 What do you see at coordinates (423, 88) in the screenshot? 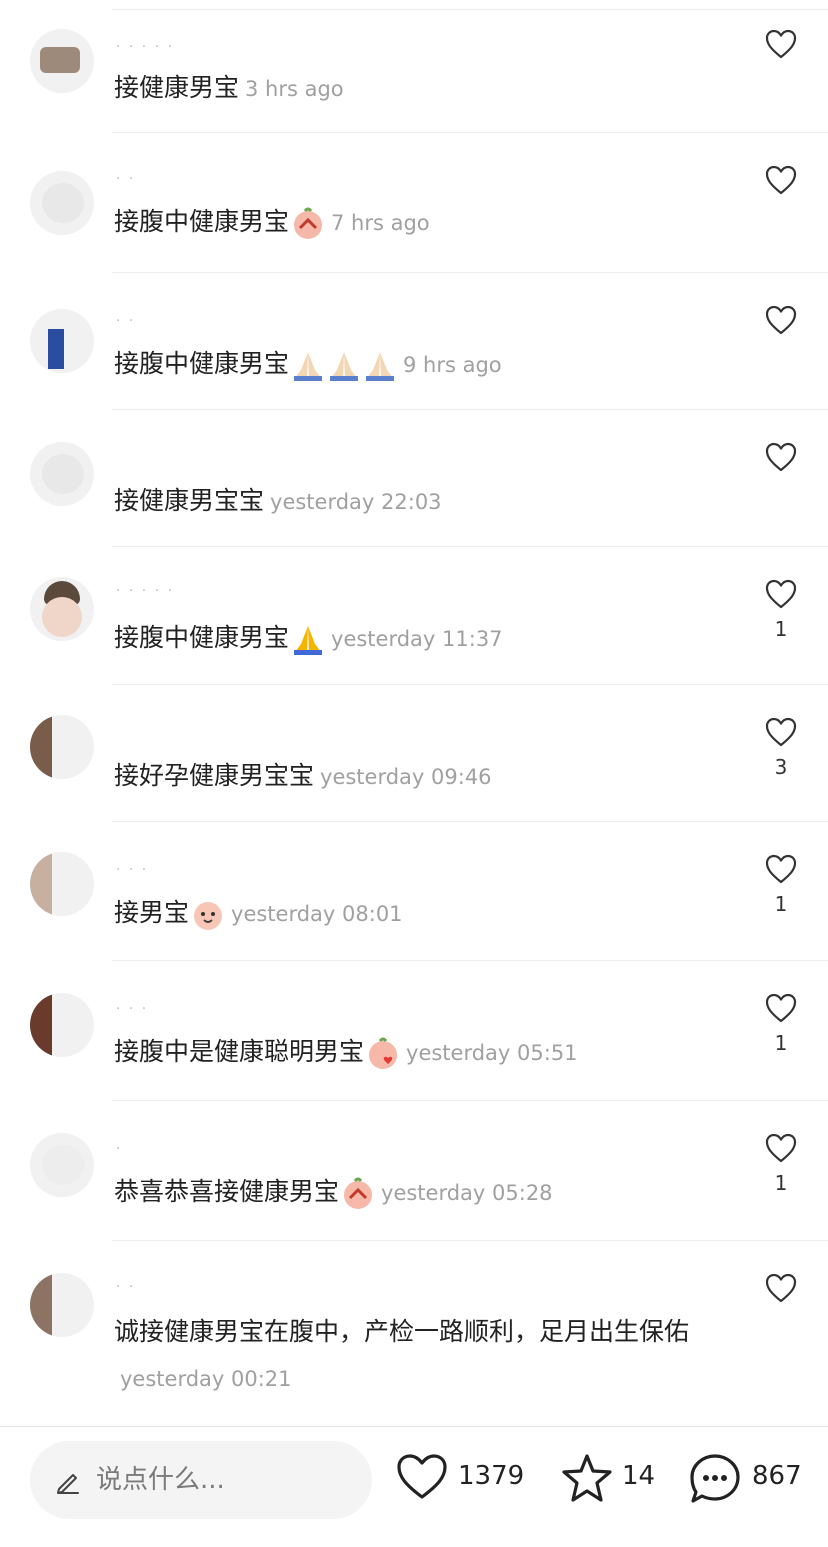
I see `comment-text: 接健康男宝 3 hrs ago` at bounding box center [423, 88].